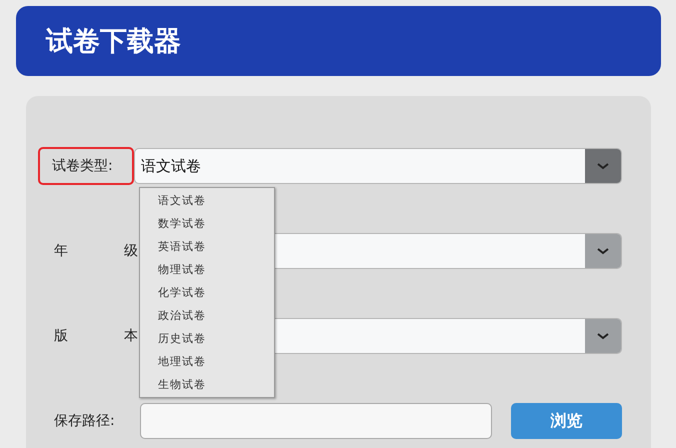 The image size is (676, 448). What do you see at coordinates (86, 166) in the screenshot?
I see `field-label: 试卷类型:` at bounding box center [86, 166].